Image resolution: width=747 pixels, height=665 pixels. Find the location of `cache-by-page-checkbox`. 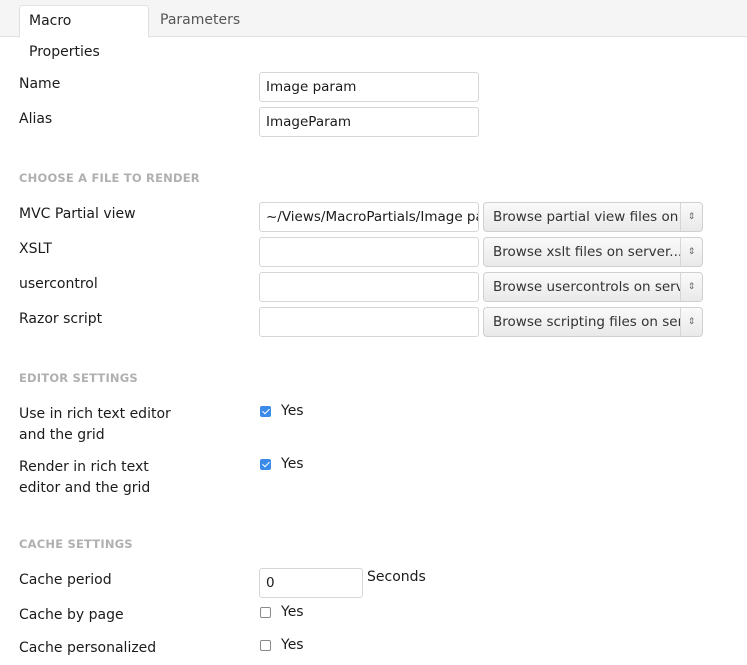

cache-by-page-checkbox is located at coordinates (265, 612).